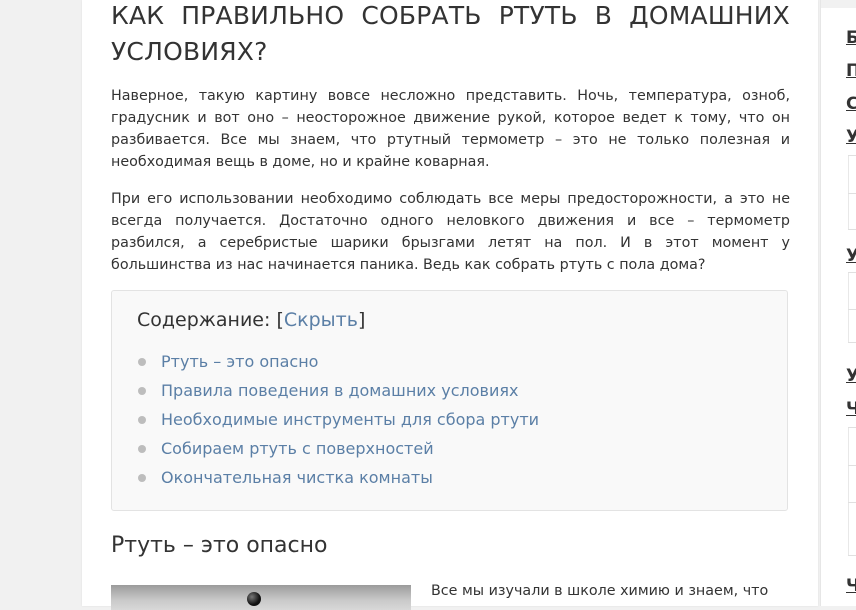 Image resolution: width=856 pixels, height=610 pixels. I want to click on toc-item-mercury-danger: Ртуть – это опасно, so click(337, 363).